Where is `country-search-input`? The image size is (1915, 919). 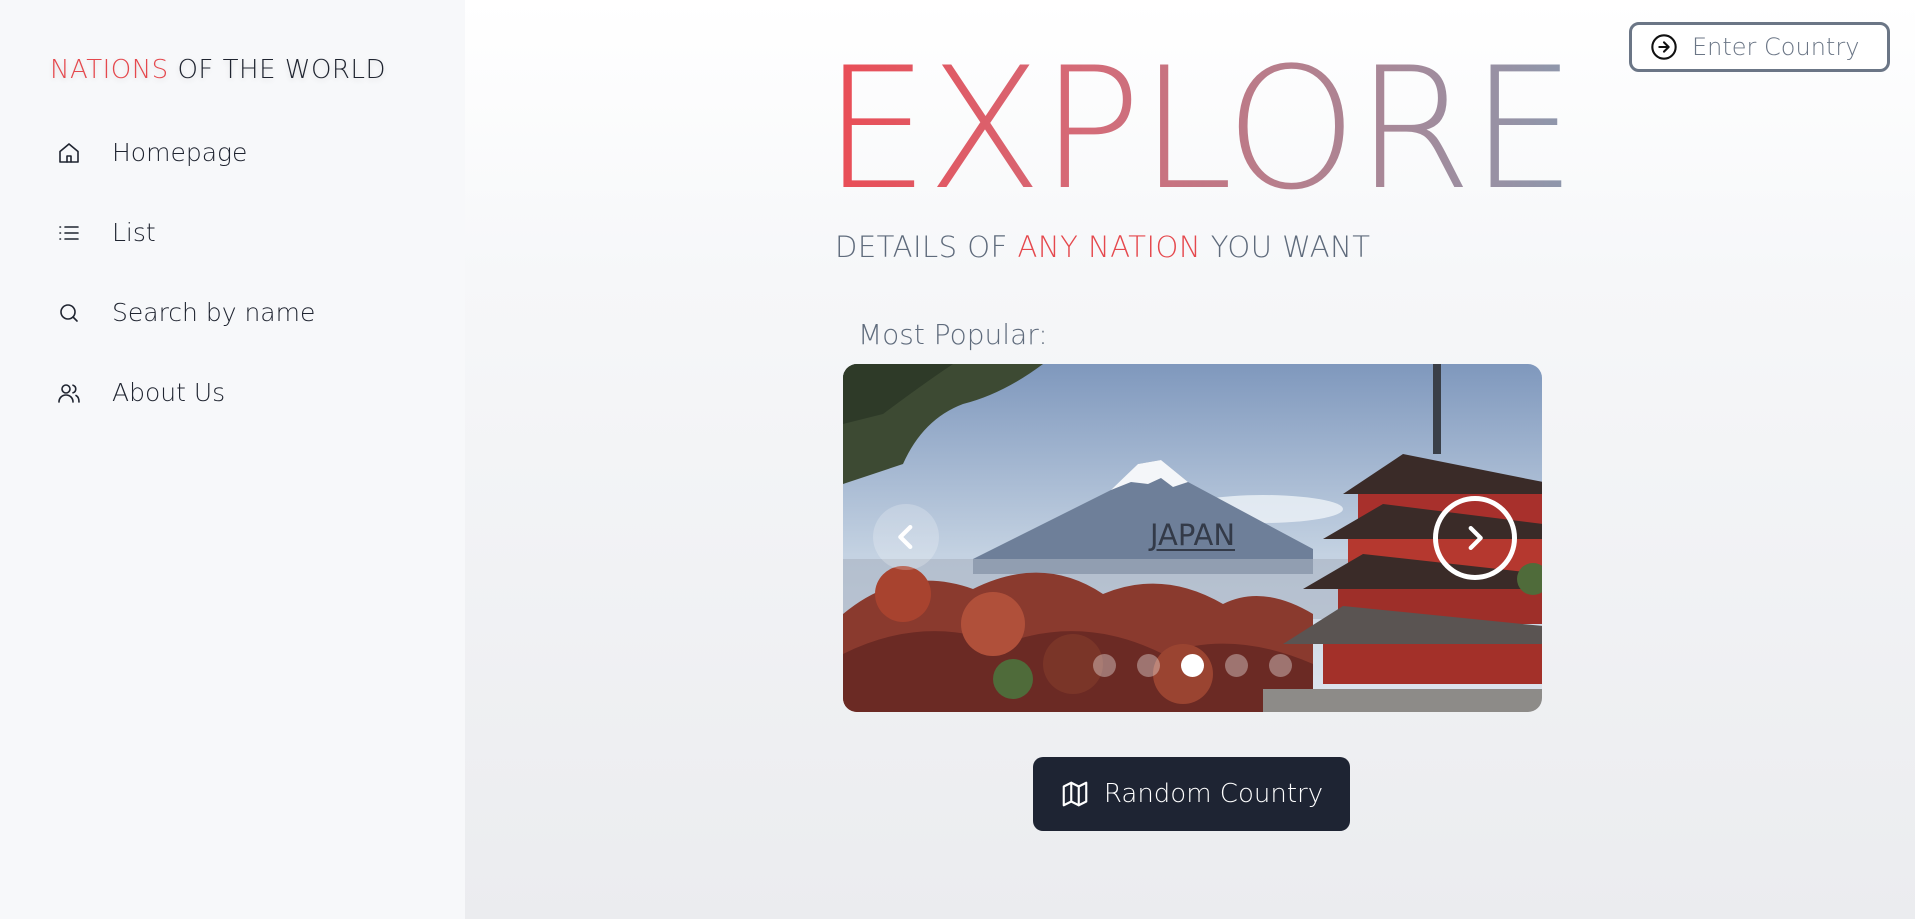
country-search-input is located at coordinates (1777, 47).